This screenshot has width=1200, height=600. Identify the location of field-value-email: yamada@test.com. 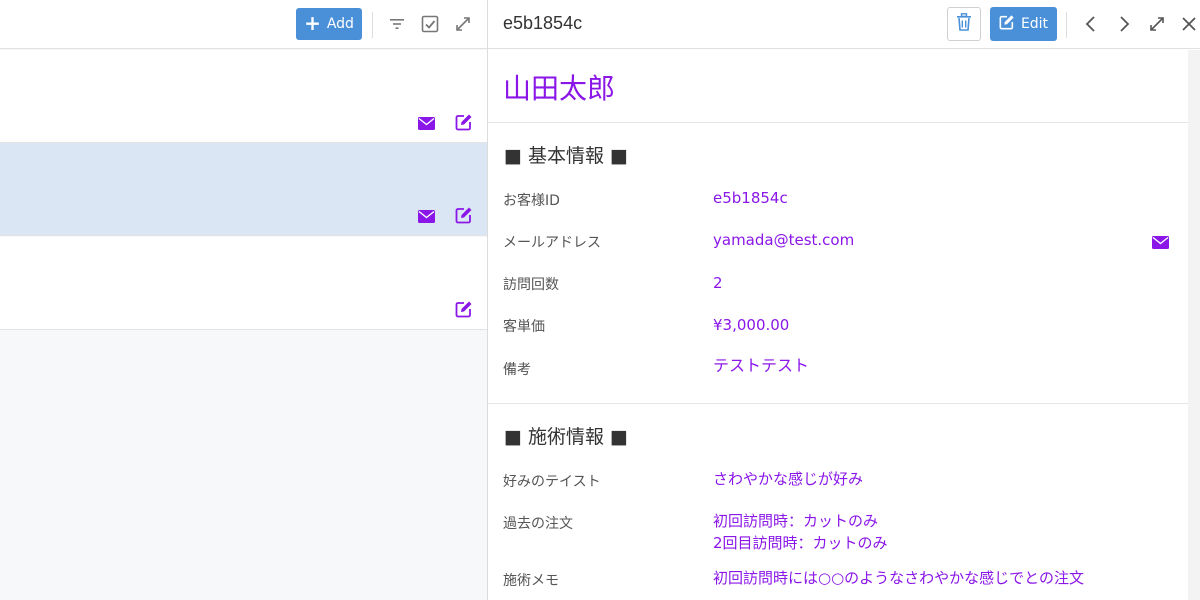
(783, 240).